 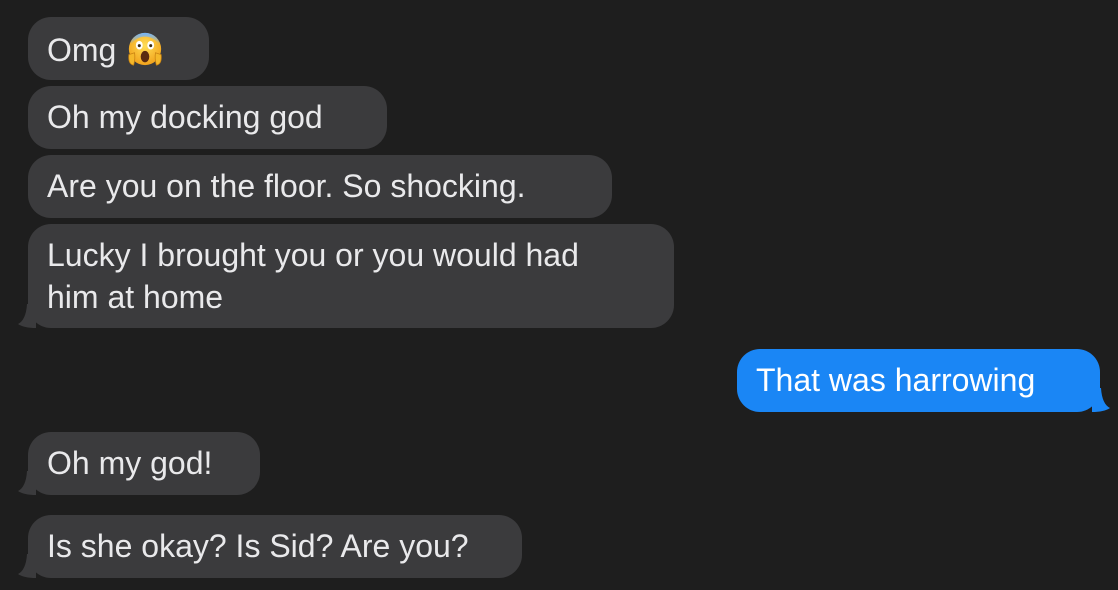 I want to click on message-bubble-outgoing: That was harrowing, so click(x=923, y=380).